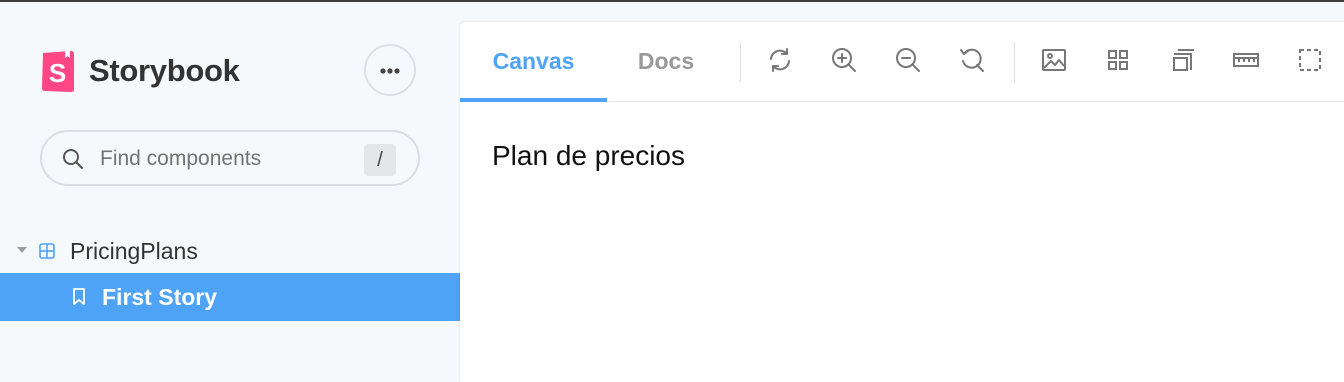 The width and height of the screenshot is (1344, 382). I want to click on brand: S Storybook, so click(140, 71).